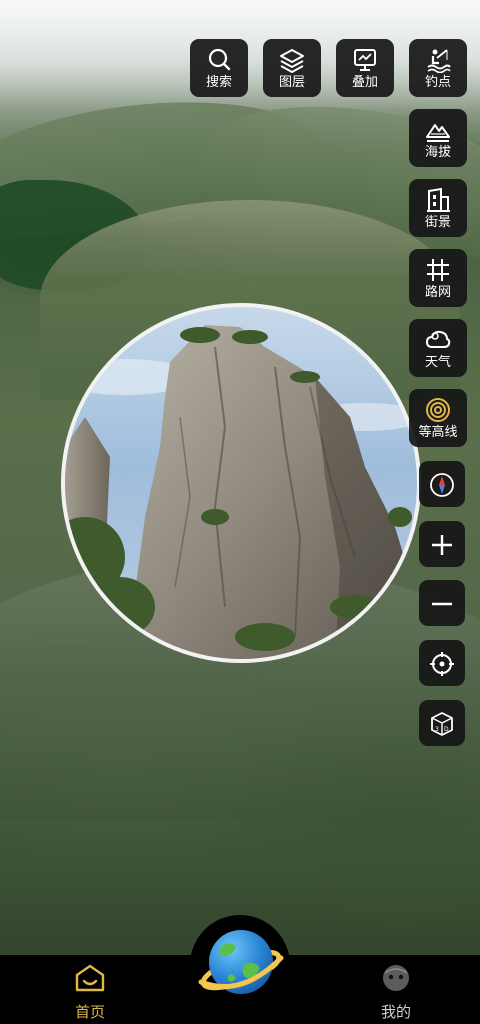  I want to click on search-icon, so click(219, 59).